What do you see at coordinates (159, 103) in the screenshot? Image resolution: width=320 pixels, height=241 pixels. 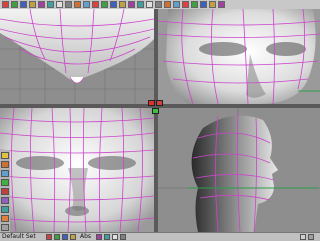 I see `swap-viewport-icon` at bounding box center [159, 103].